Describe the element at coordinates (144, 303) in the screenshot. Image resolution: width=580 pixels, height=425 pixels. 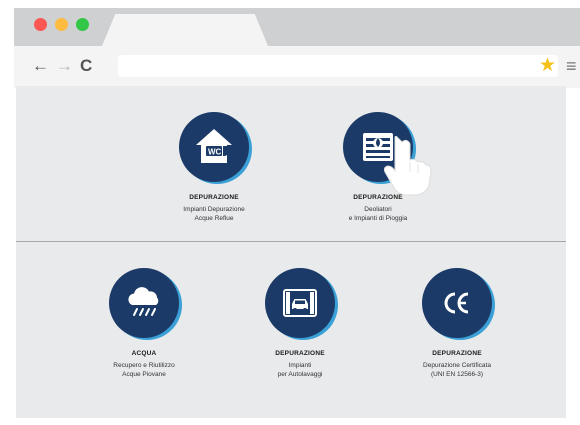
I see `rain-cloud-icon` at that location.